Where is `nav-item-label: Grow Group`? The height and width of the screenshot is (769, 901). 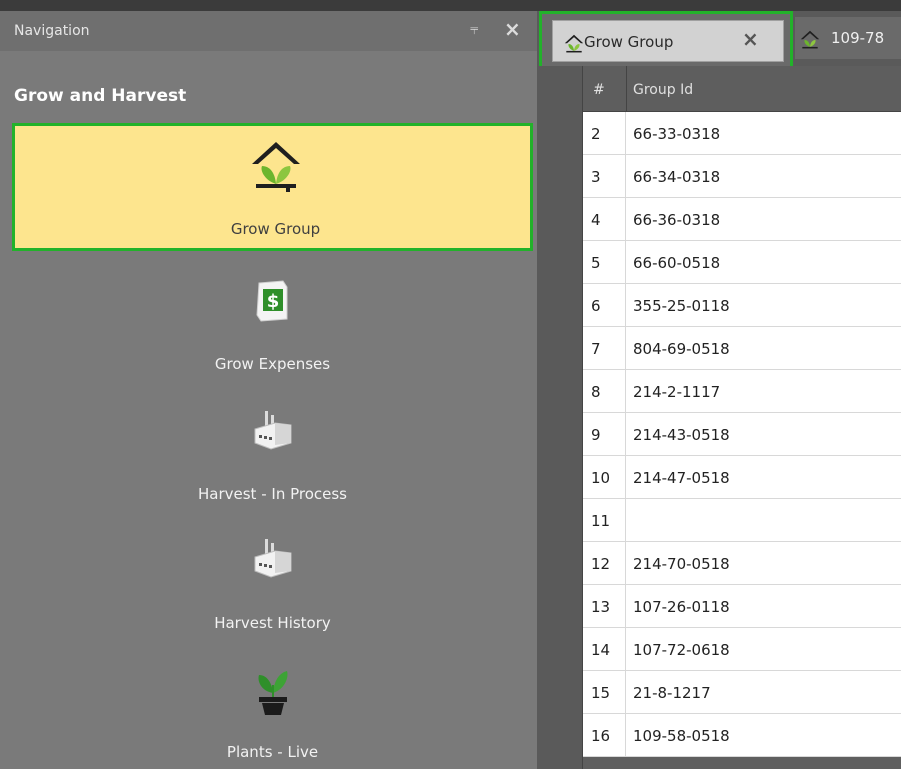
nav-item-label: Grow Group is located at coordinates (275, 229).